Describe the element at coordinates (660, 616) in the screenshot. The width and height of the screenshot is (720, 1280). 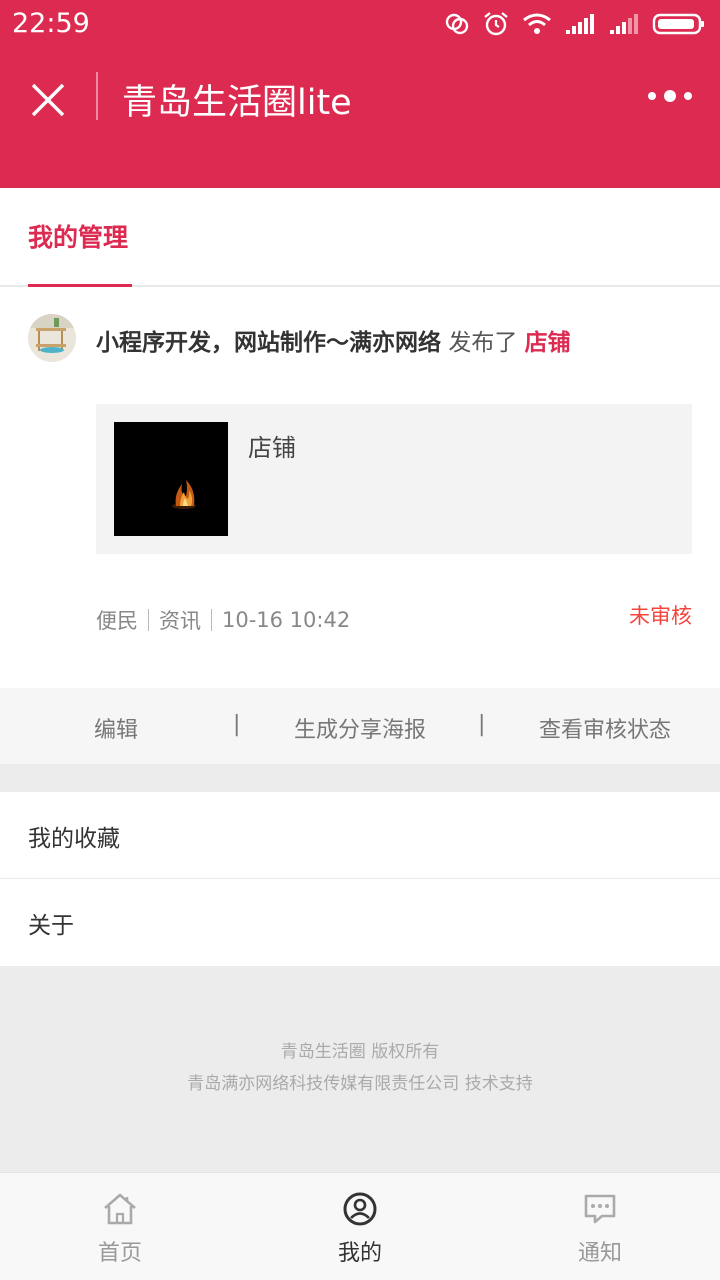
I see `review-status-badge: 未审核` at that location.